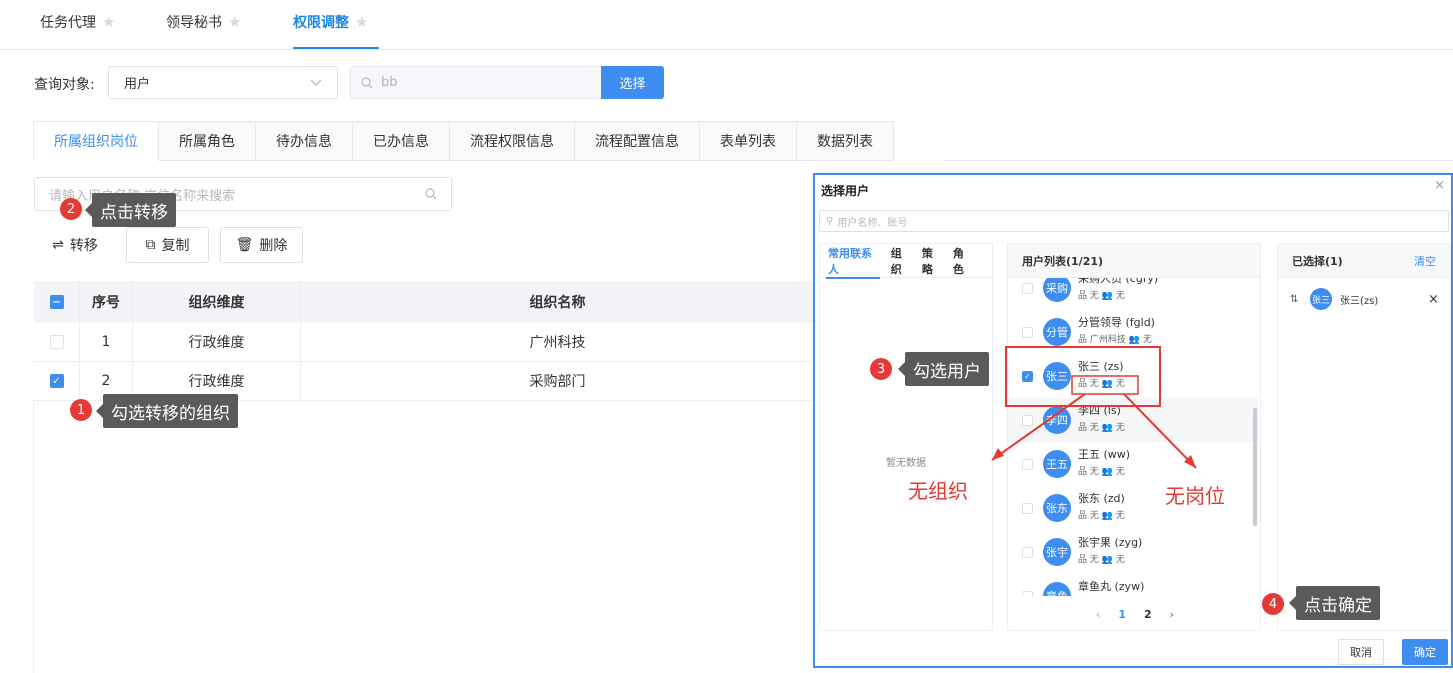  What do you see at coordinates (1105, 385) in the screenshot?
I see `highlight-box` at bounding box center [1105, 385].